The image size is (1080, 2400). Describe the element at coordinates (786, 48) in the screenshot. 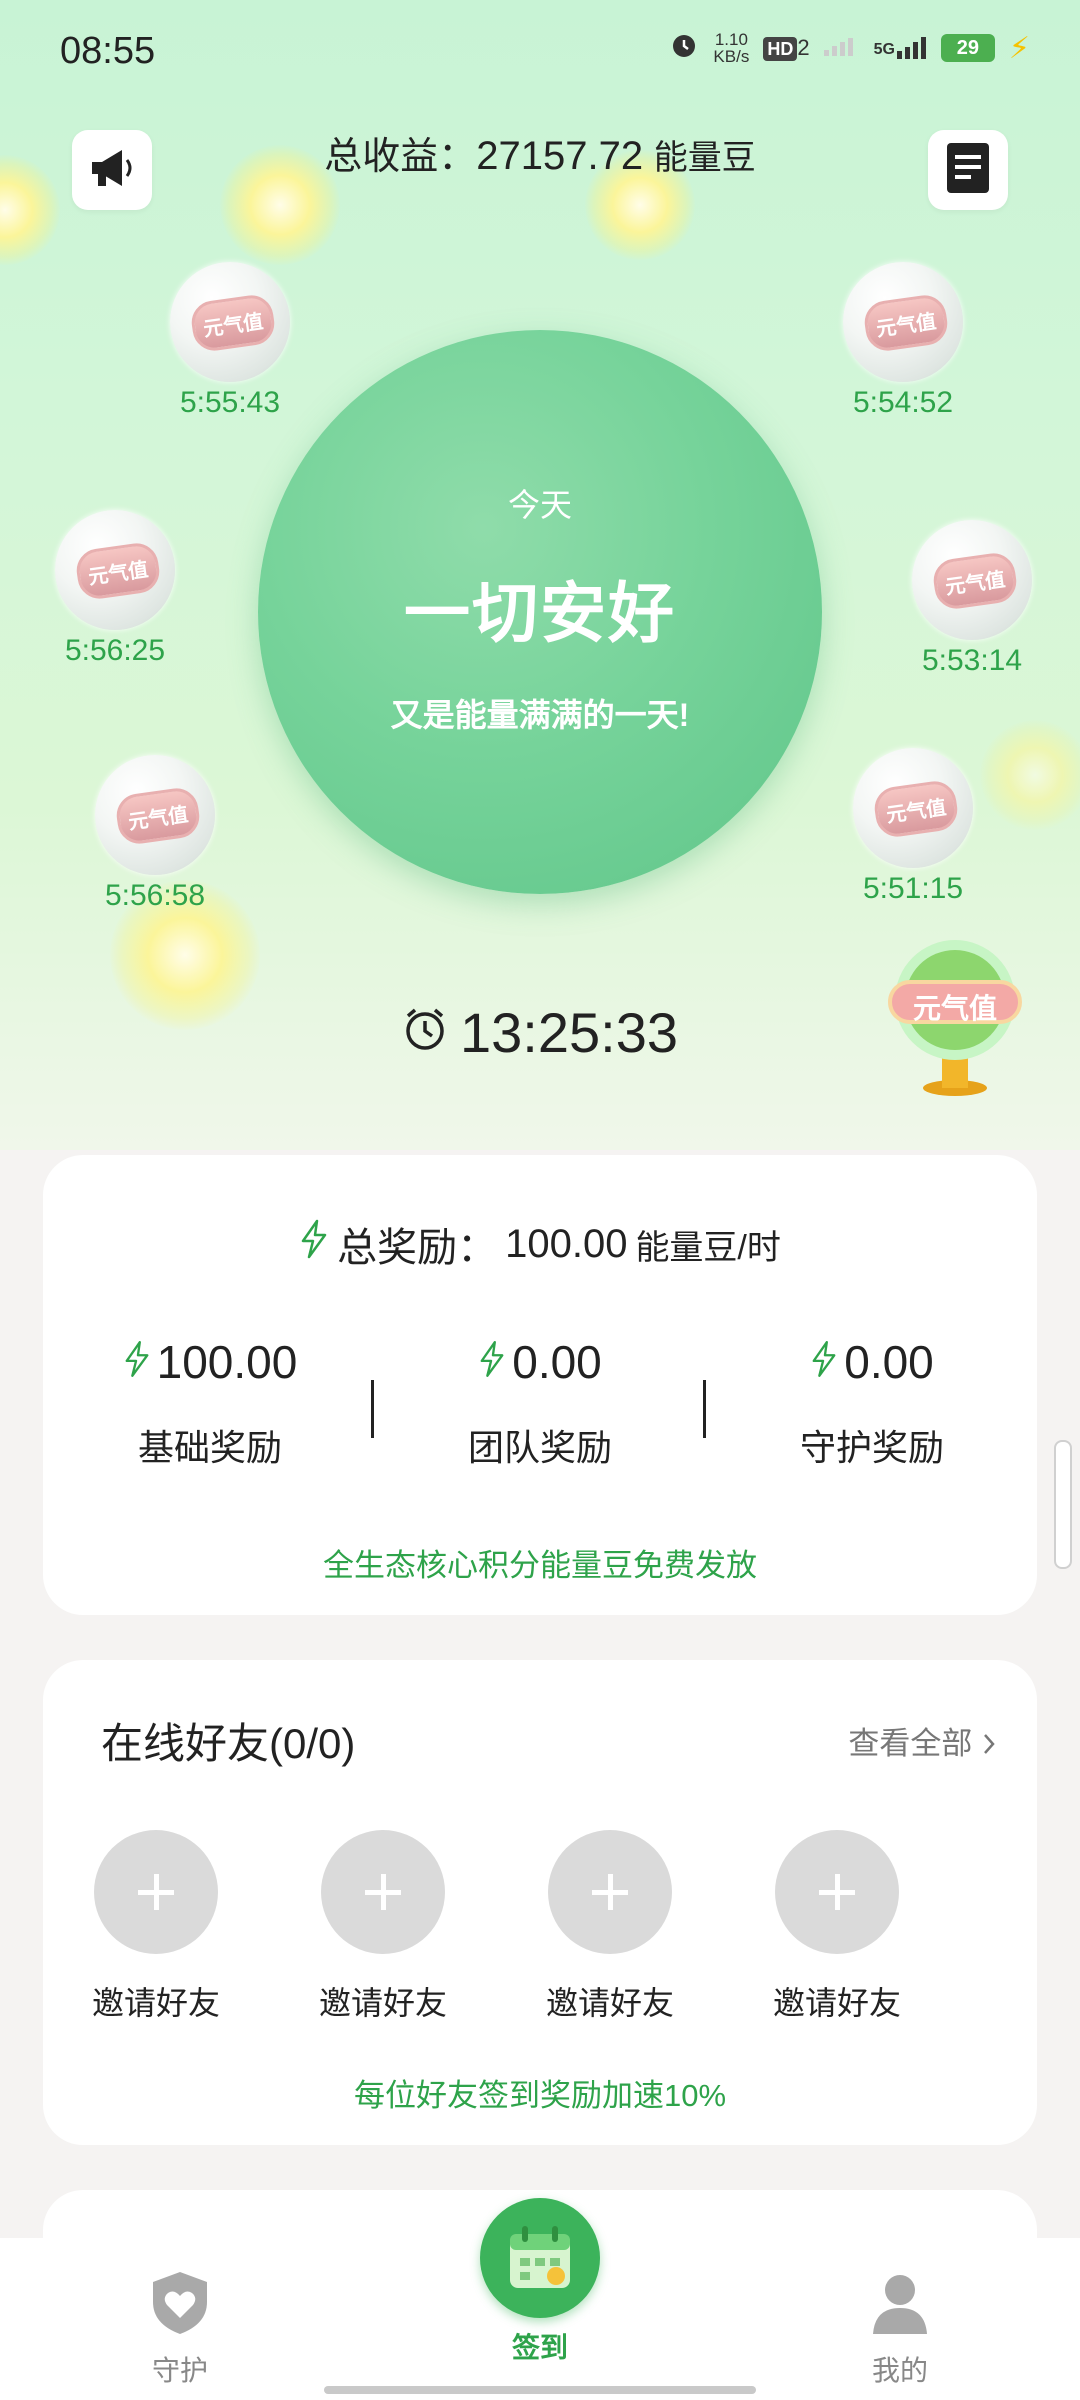

I see `hd-icon: HD 2` at that location.